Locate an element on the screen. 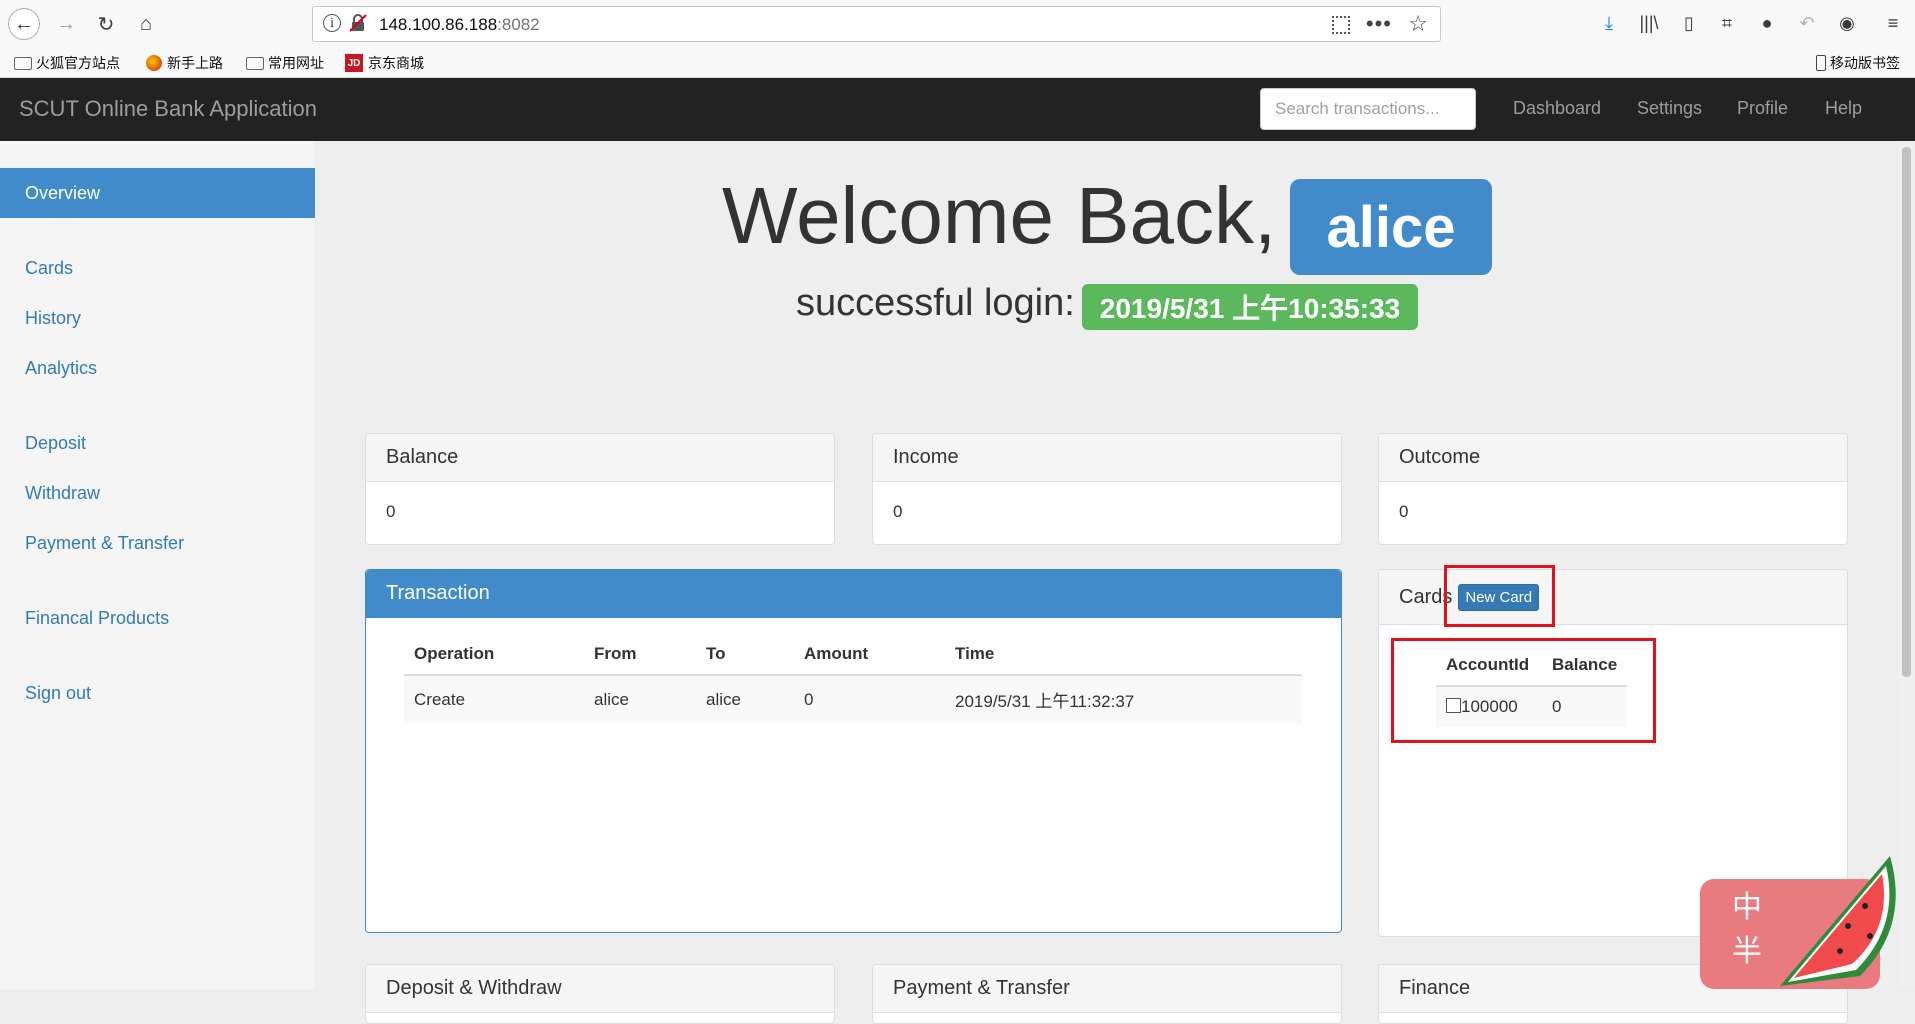 This screenshot has width=1915, height=1024. bookmark-label: 京东商城 is located at coordinates (396, 63).